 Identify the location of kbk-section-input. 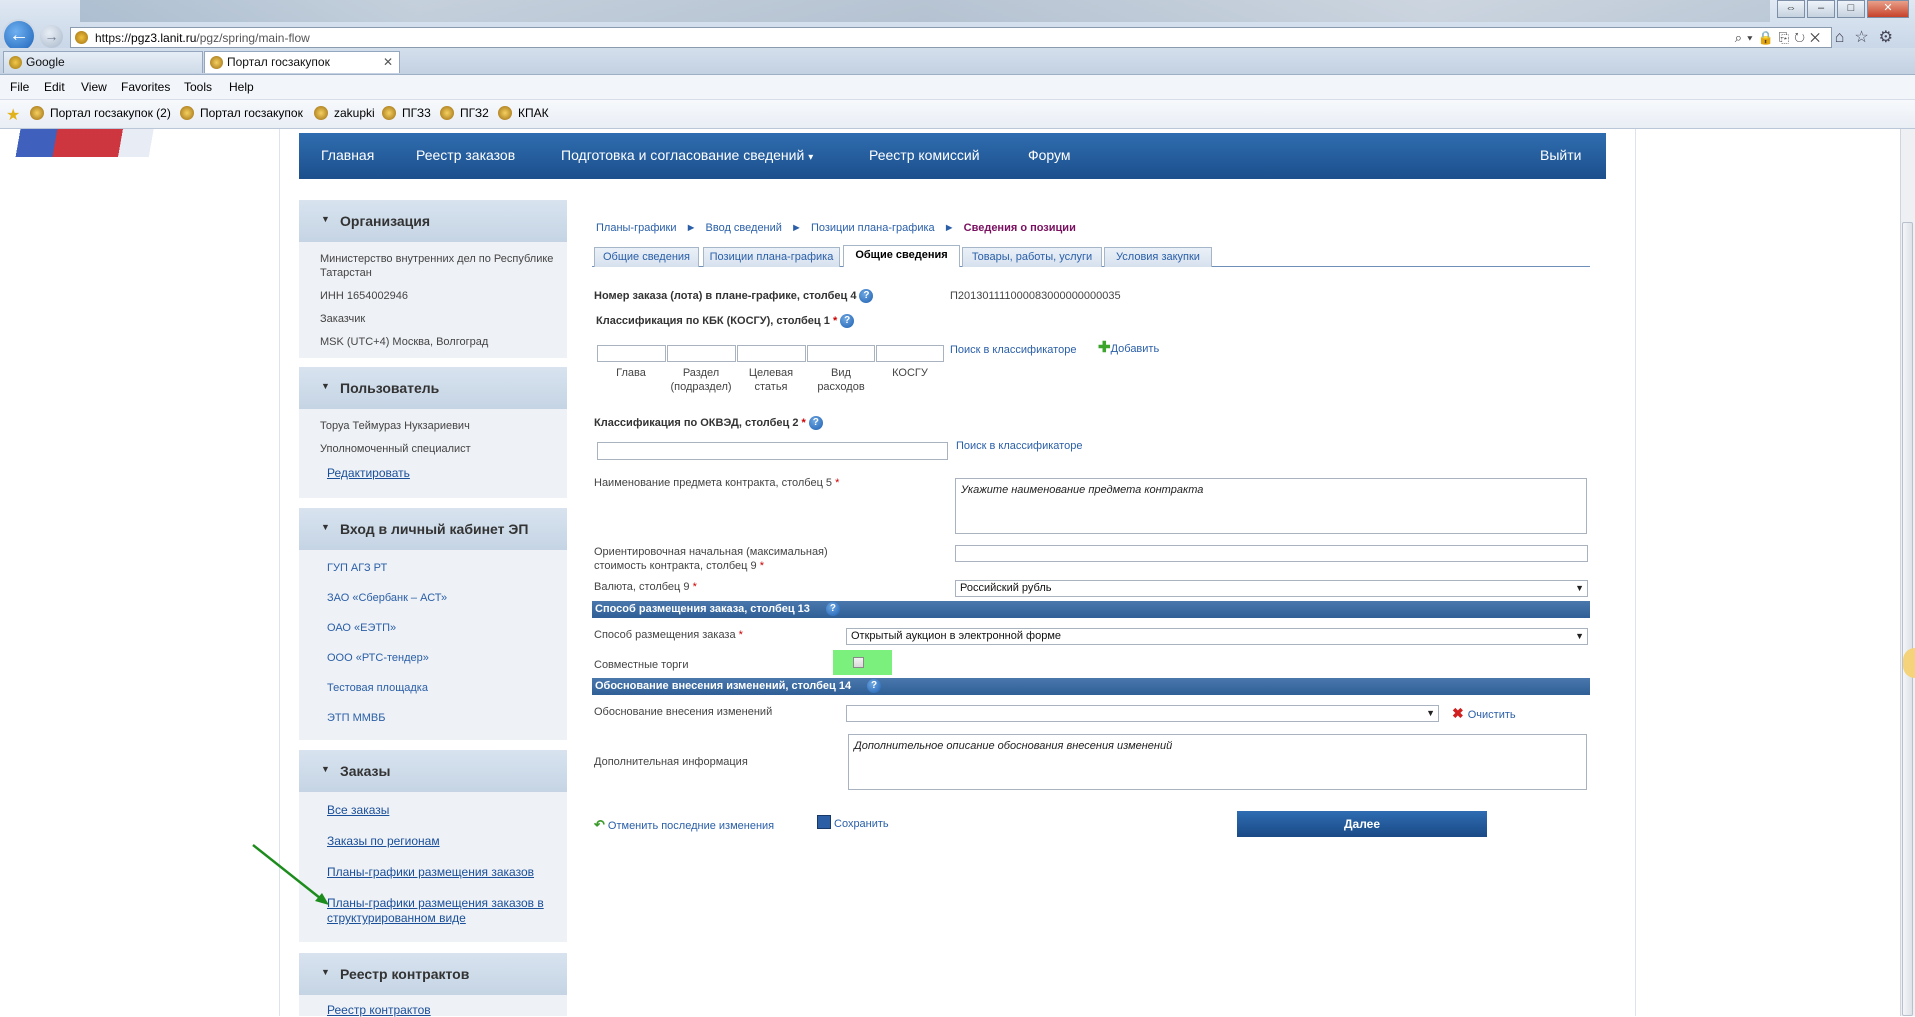
(701, 353).